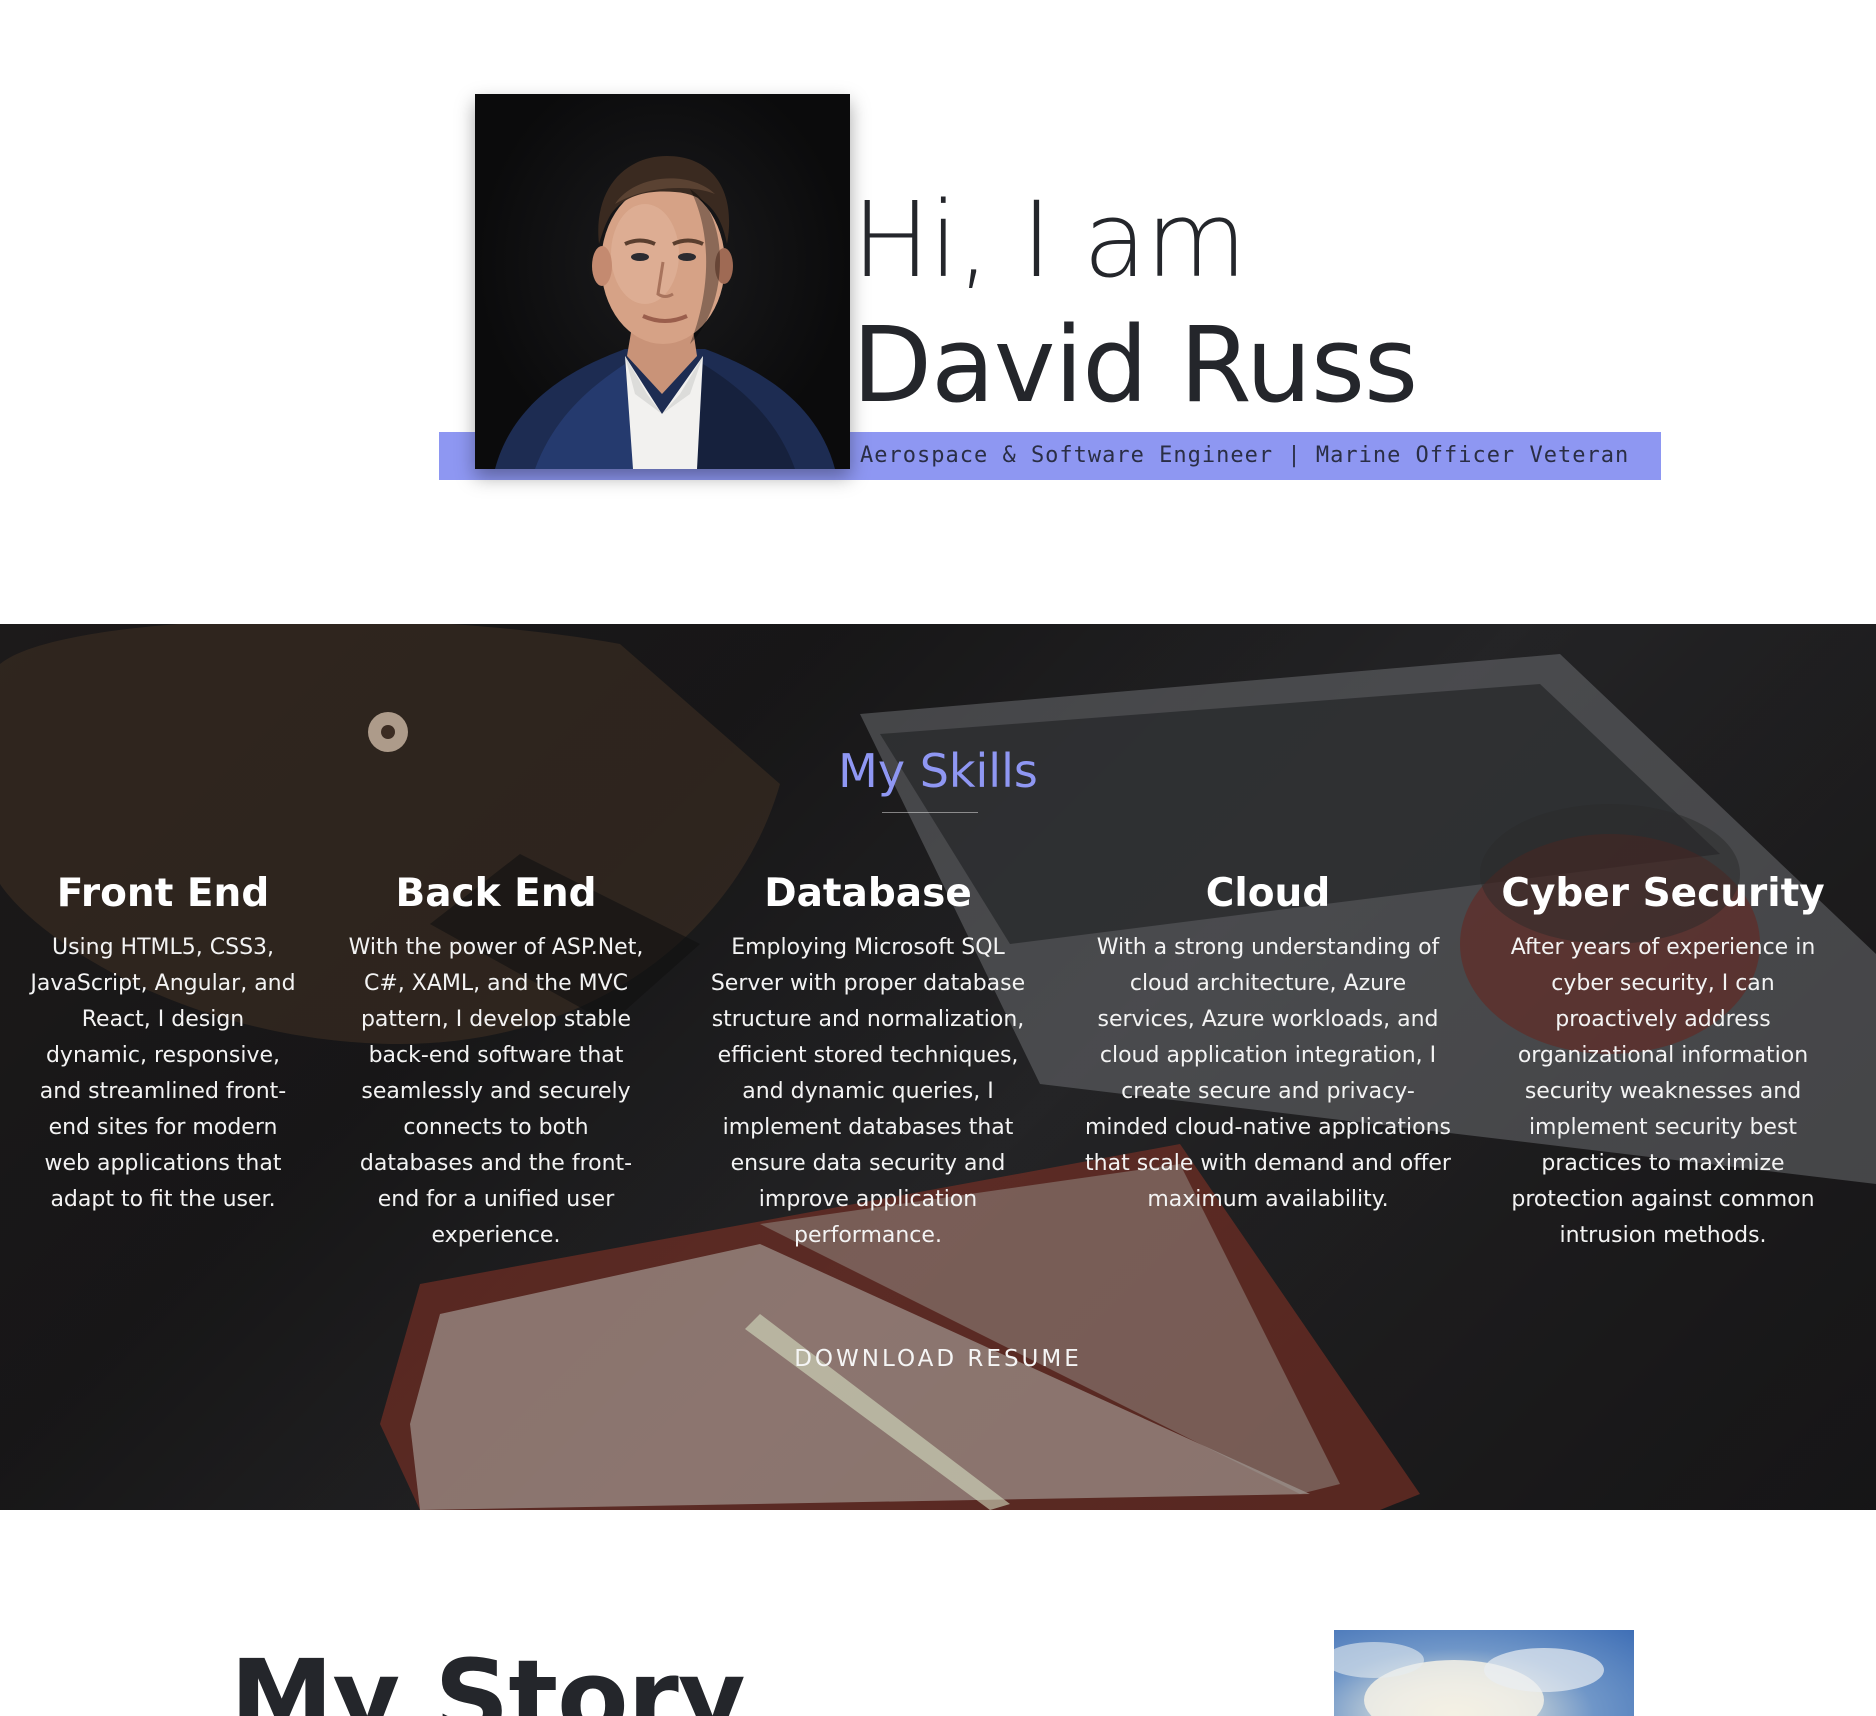  What do you see at coordinates (1049, 240) in the screenshot?
I see `greeting-heading: Hi, I am` at bounding box center [1049, 240].